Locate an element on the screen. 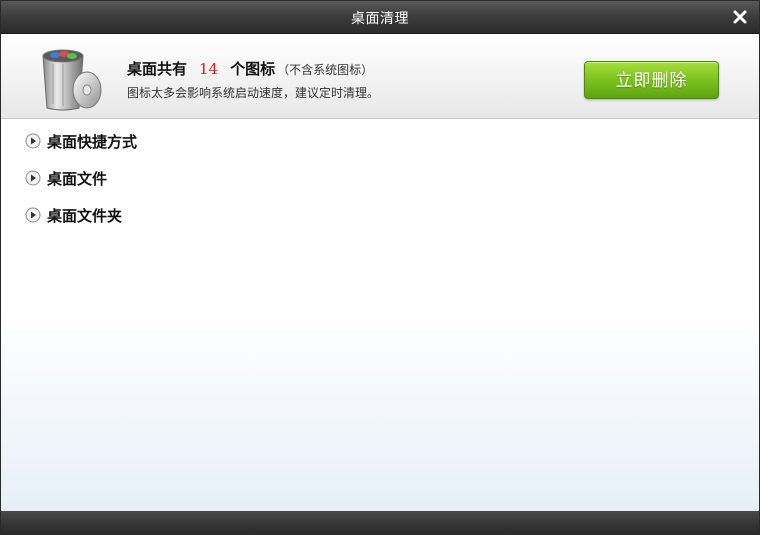 Image resolution: width=760 pixels, height=535 pixels. icon-count: 14 is located at coordinates (209, 69).